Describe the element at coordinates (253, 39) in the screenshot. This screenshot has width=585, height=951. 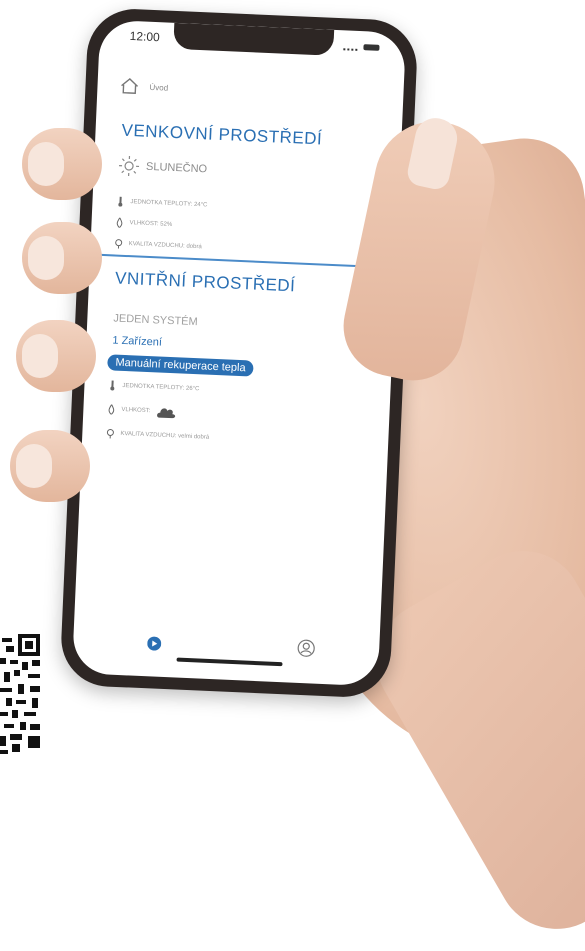
I see `phone-notch` at that location.